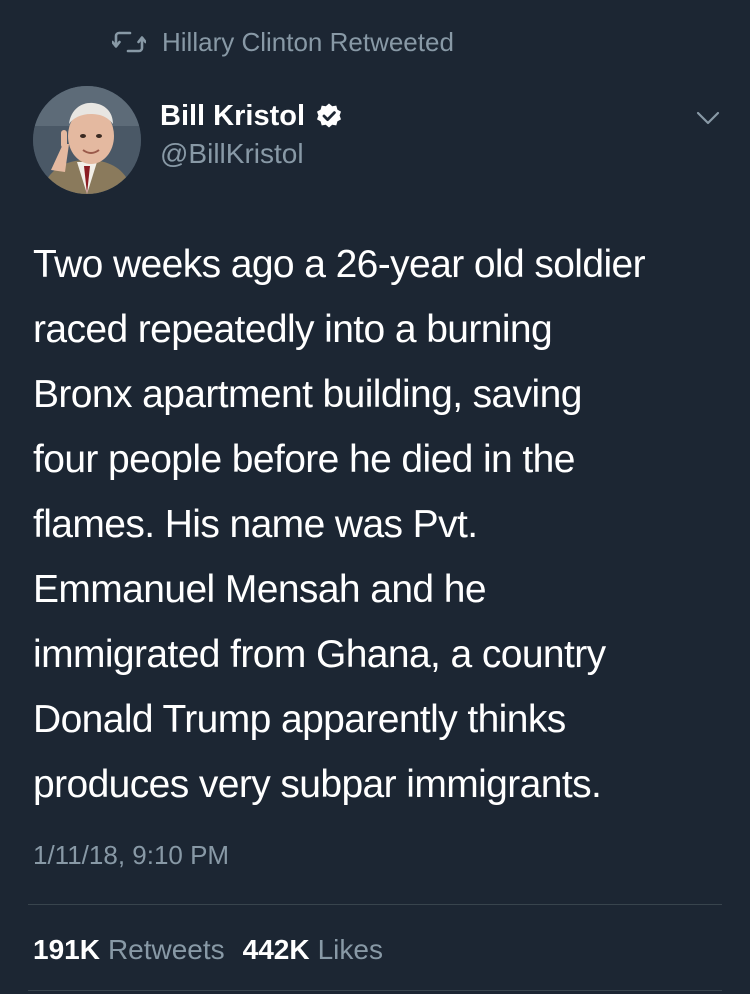 Image resolution: width=750 pixels, height=994 pixels. I want to click on display-name: Bill Kristol, so click(232, 116).